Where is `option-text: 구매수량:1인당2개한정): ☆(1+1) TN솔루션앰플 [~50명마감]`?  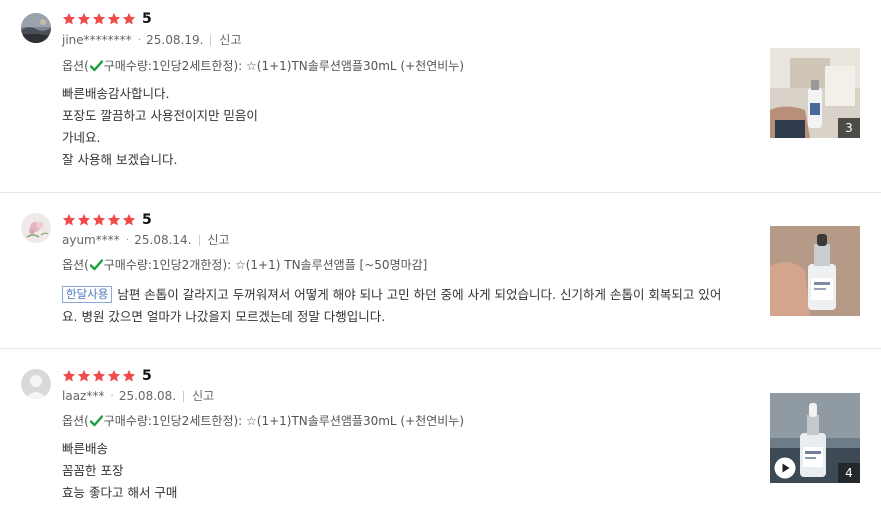
option-text: 구매수량:1인당2개한정): ☆(1+1) TN솔루션앰플 [~50명마감] is located at coordinates (265, 265).